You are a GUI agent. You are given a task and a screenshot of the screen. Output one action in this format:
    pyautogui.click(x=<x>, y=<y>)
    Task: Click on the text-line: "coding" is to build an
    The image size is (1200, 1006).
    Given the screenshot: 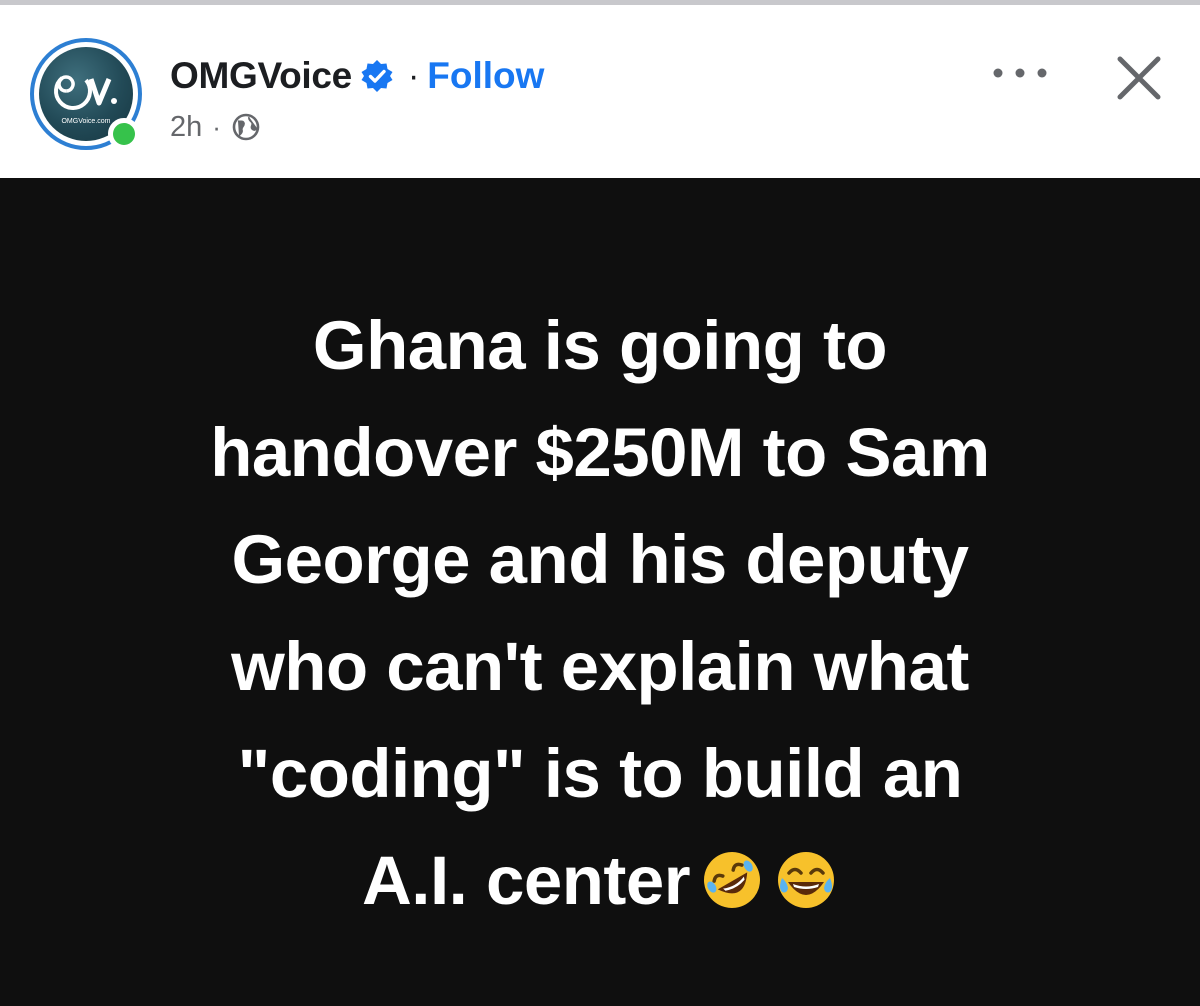 What is the action you would take?
    pyautogui.click(x=600, y=773)
    